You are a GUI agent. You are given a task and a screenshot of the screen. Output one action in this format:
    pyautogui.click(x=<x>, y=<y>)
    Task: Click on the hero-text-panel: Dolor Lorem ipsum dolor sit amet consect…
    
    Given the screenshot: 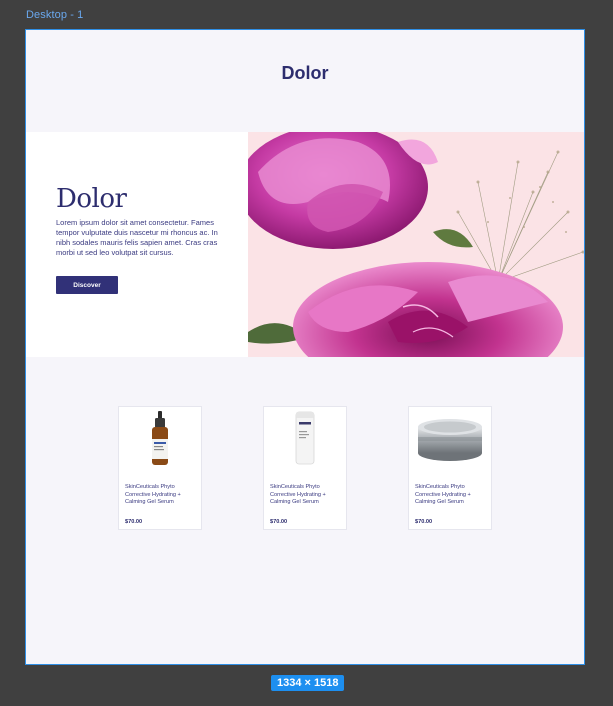 What is the action you would take?
    pyautogui.click(x=137, y=244)
    